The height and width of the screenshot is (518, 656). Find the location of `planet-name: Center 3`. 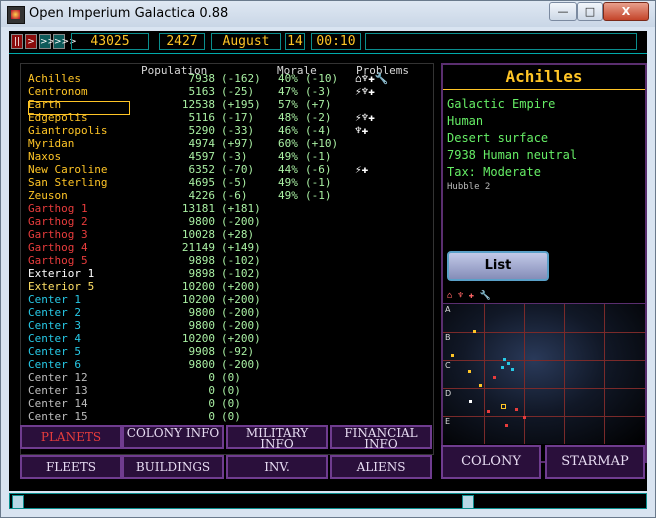

planet-name: Center 3 is located at coordinates (54, 325).